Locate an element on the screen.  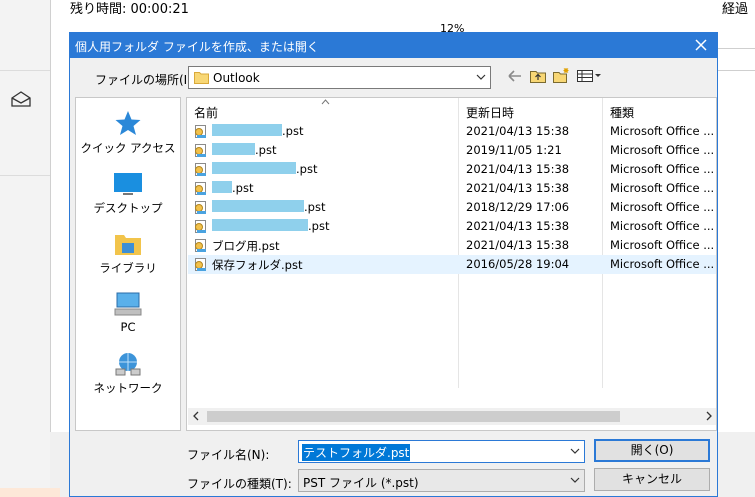
places-bar: クイック アクセス デスクトップ ライブラリ PC ネットワーク is located at coordinates (128, 264).